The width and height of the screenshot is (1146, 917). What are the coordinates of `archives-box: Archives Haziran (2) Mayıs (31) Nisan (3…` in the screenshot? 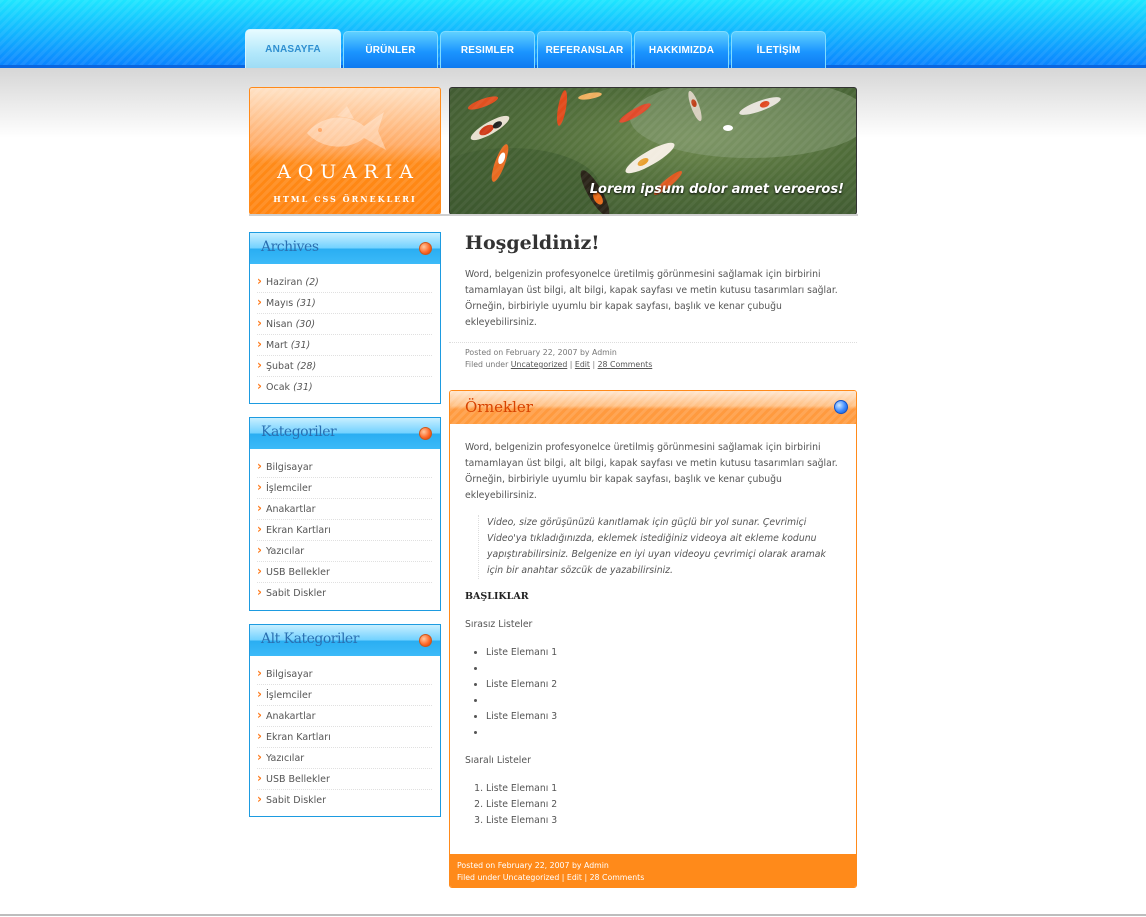 It's located at (345, 318).